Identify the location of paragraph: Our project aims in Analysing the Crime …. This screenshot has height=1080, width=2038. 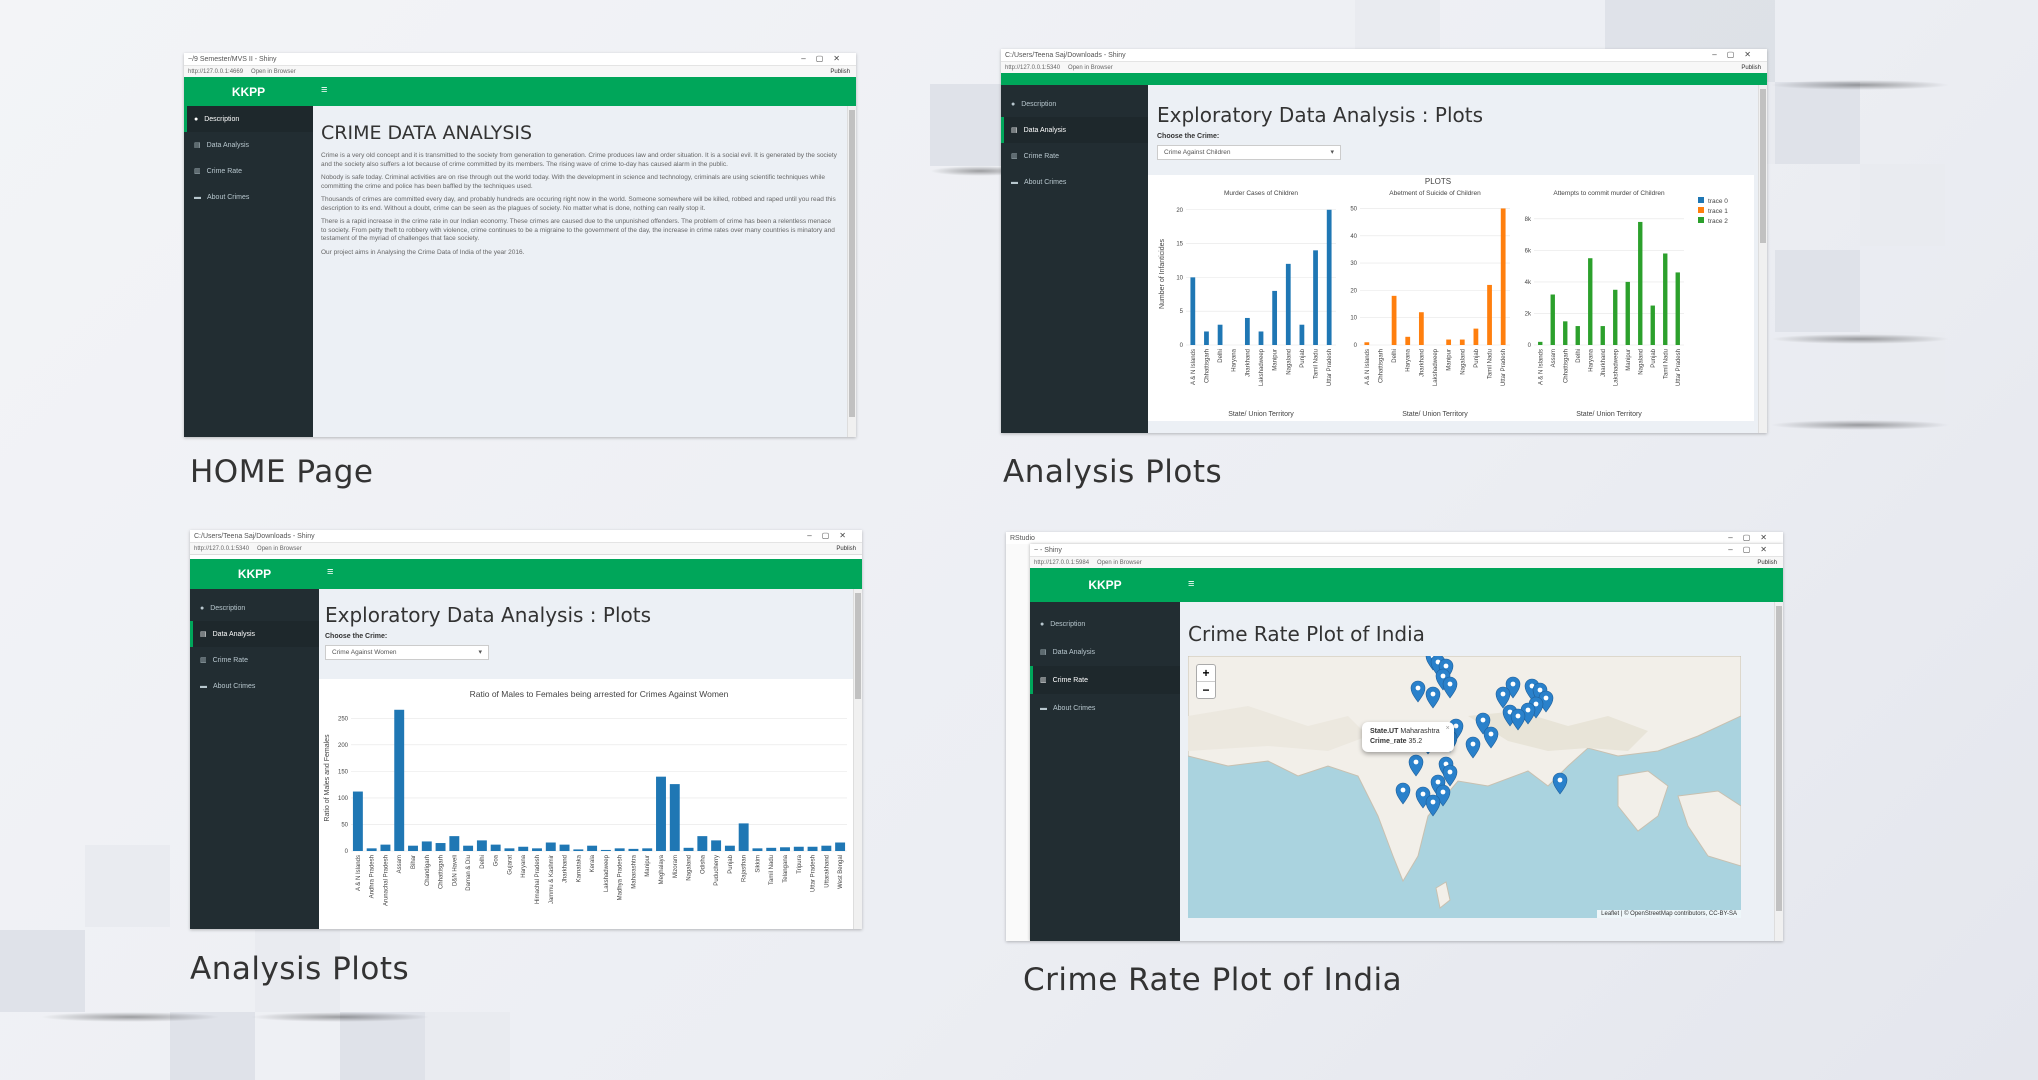
(423, 252).